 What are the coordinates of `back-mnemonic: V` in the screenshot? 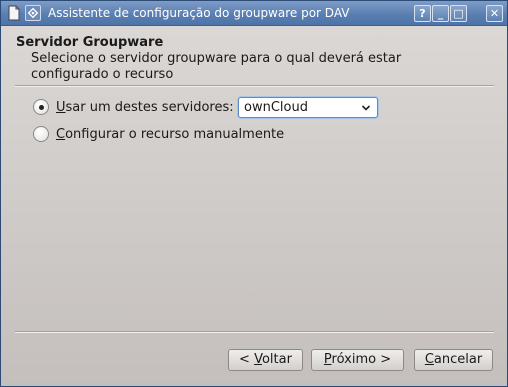 It's located at (258, 359).